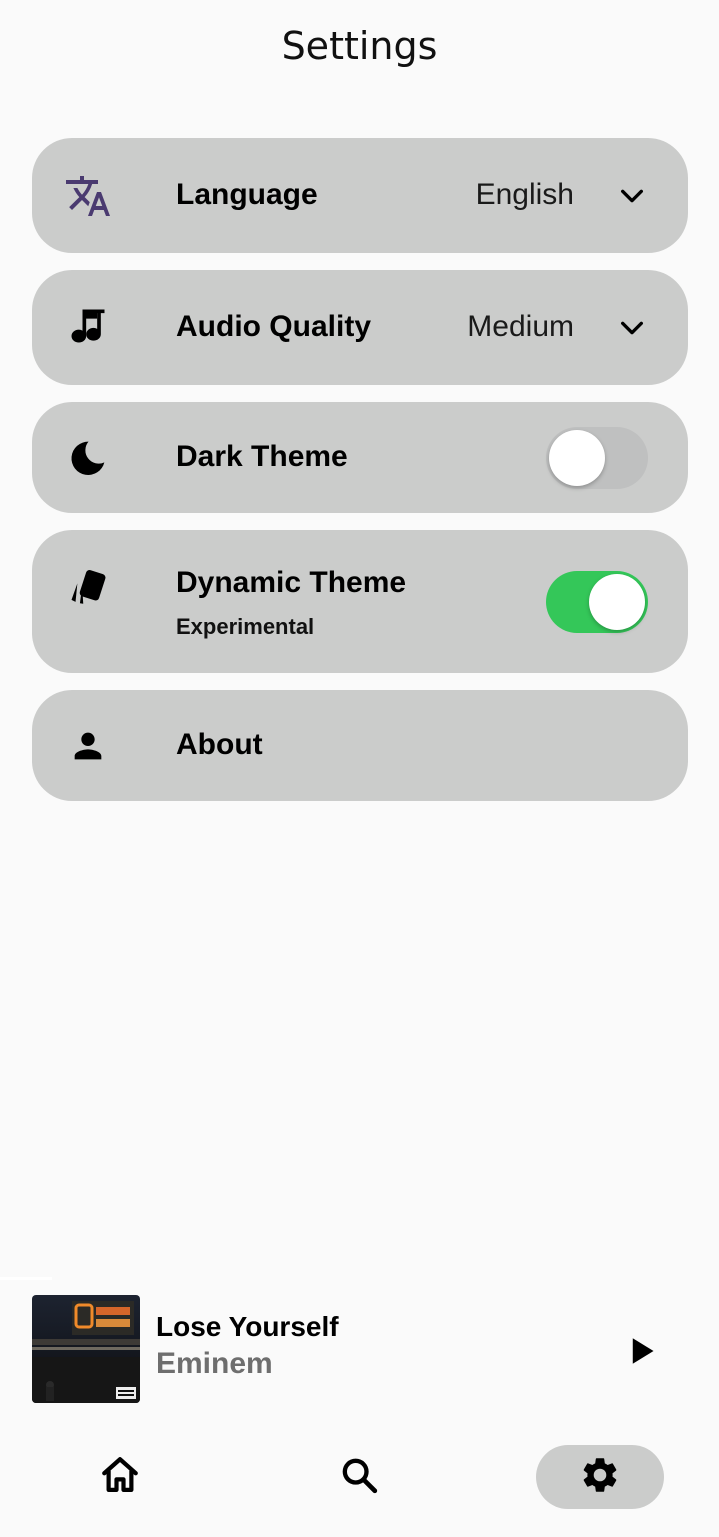 The width and height of the screenshot is (719, 1537). I want to click on track-title: Lose Yourself, so click(247, 1327).